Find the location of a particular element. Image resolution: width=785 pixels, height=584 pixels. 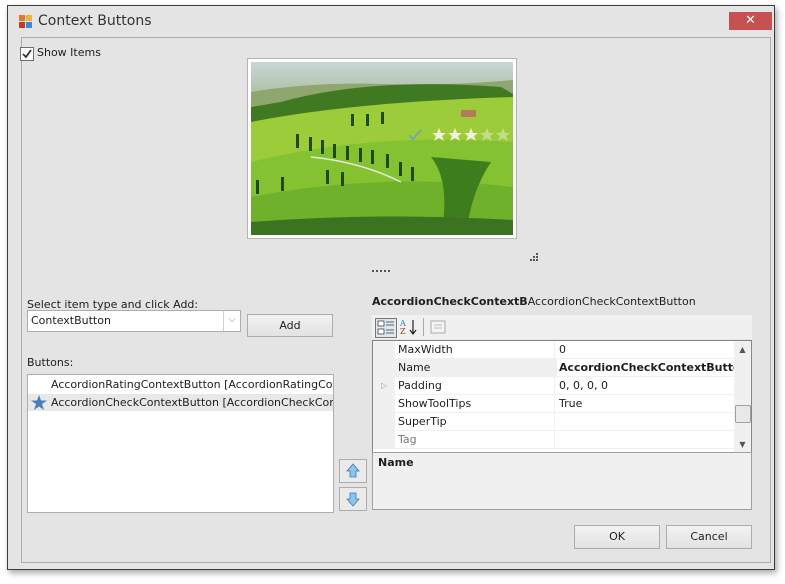

move-up-button is located at coordinates (353, 471).